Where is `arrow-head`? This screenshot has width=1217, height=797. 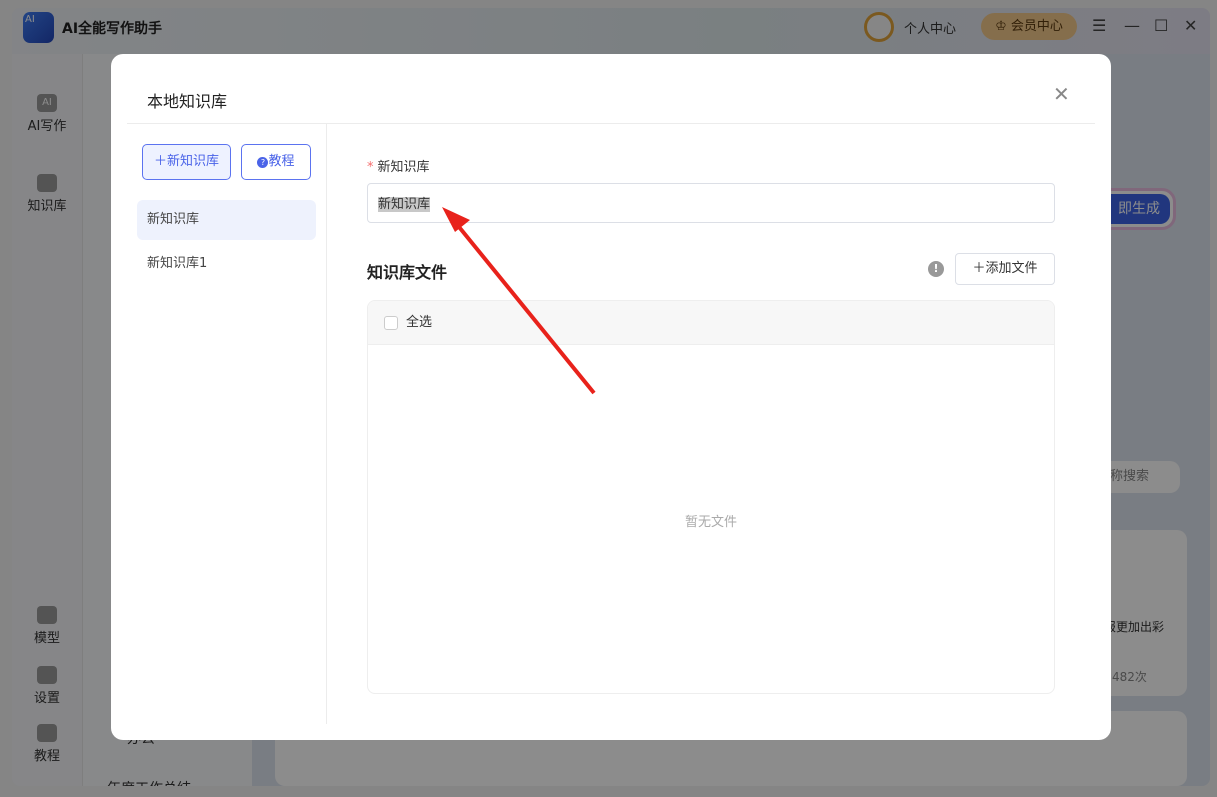 arrow-head is located at coordinates (456, 219).